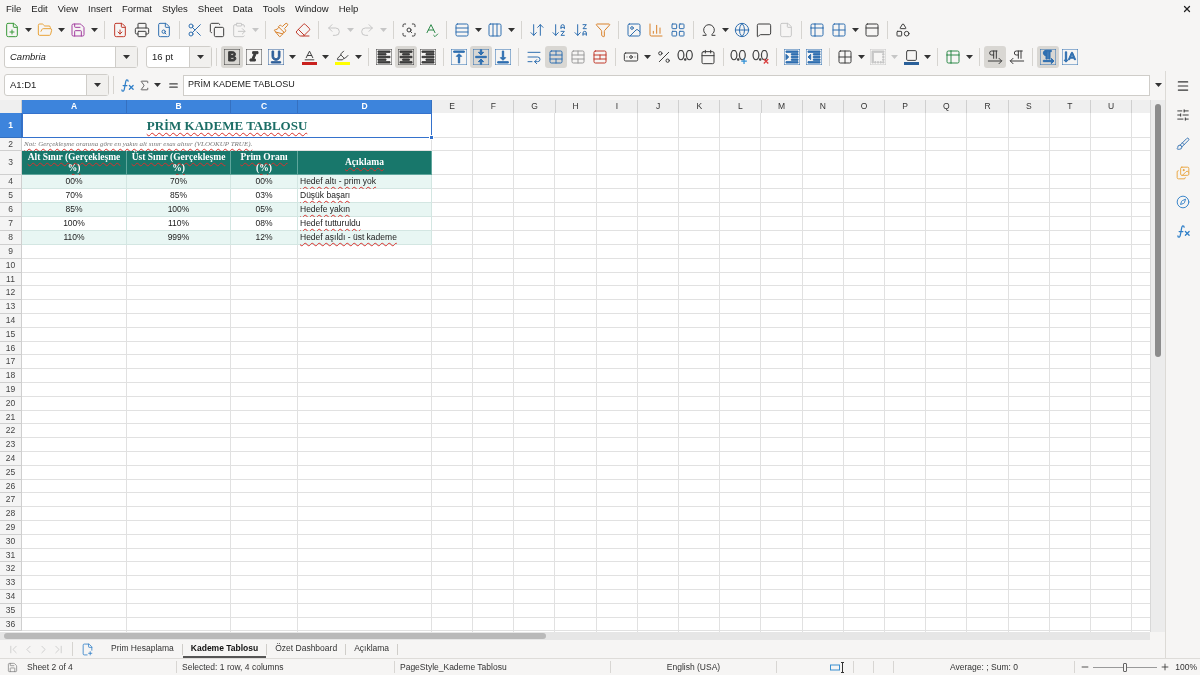 Image resolution: width=1200 pixels, height=675 pixels. Describe the element at coordinates (906, 107) in the screenshot. I see `column-header: P` at that location.